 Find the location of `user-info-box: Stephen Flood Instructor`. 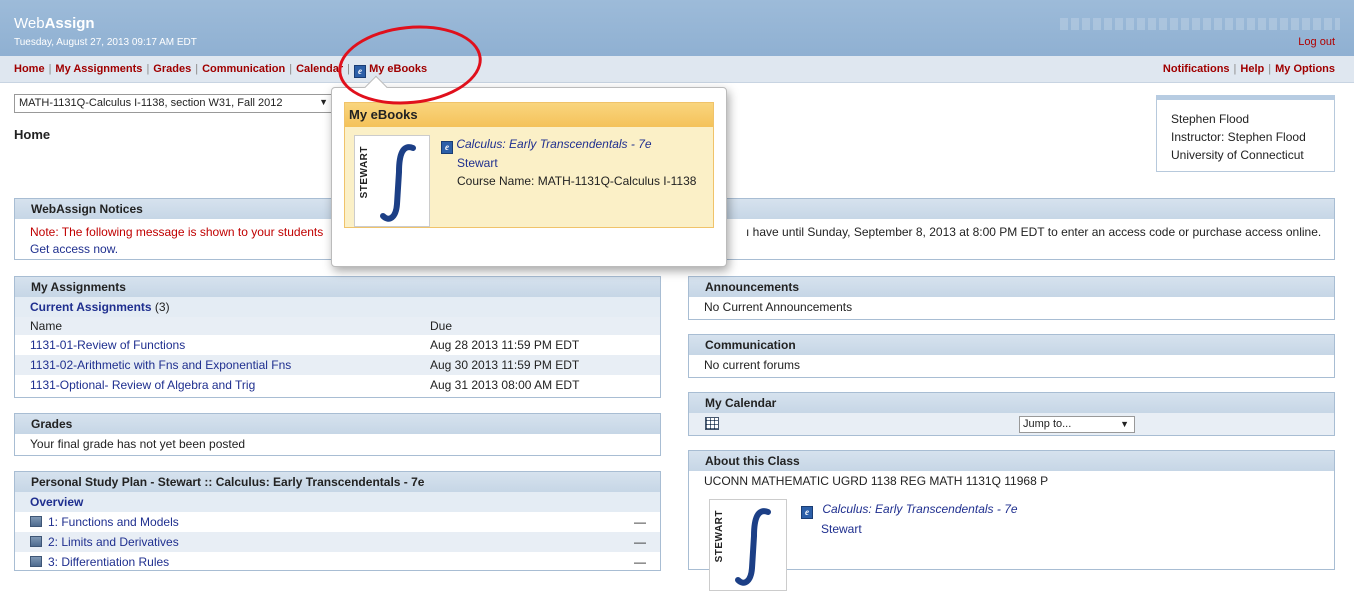

user-info-box: Stephen Flood Instructor is located at coordinates (1245, 133).